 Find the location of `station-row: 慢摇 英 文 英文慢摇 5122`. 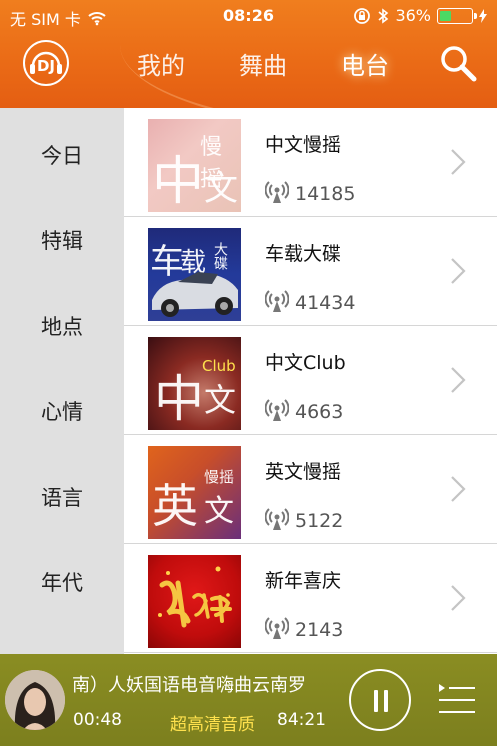

station-row: 慢摇 英 文 英文慢摇 5122 is located at coordinates (310, 489).